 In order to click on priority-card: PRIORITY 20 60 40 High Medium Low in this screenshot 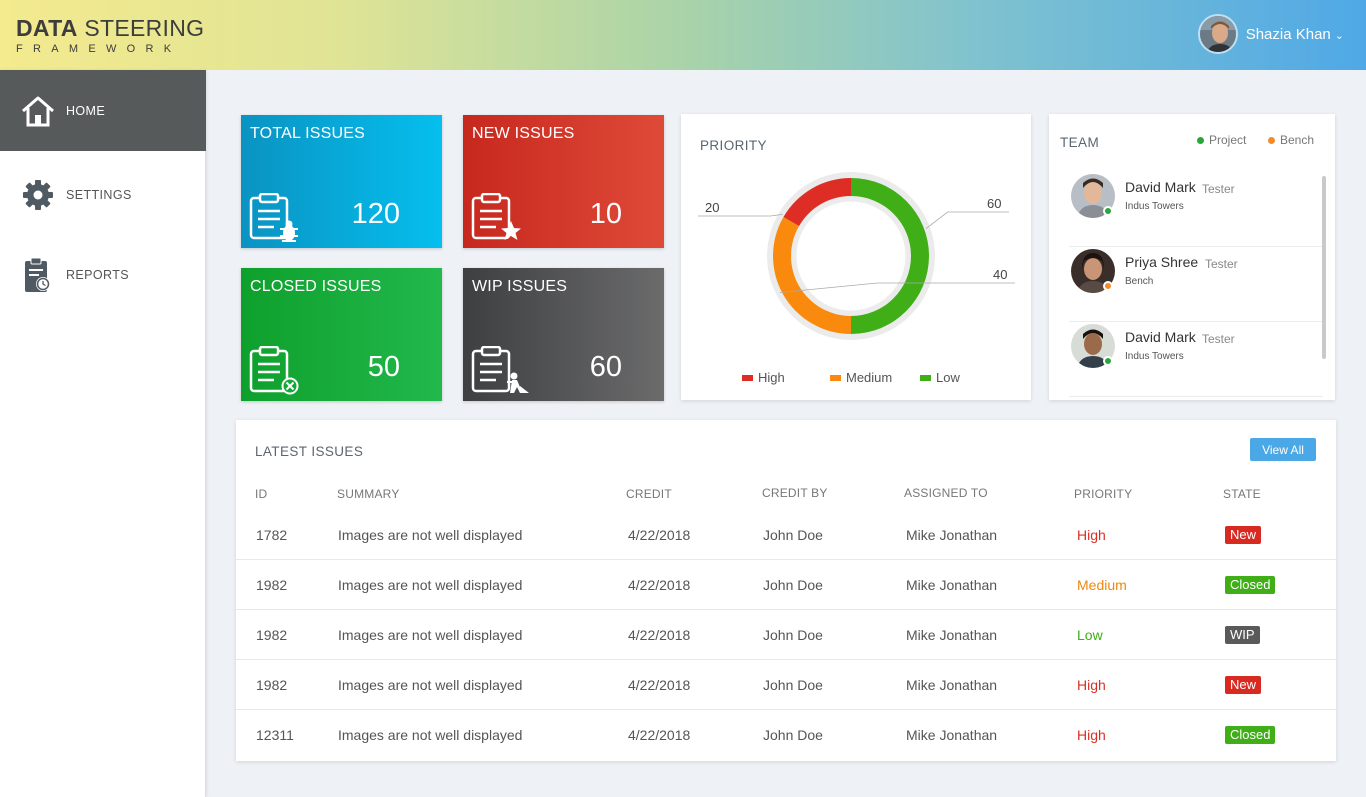, I will do `click(856, 257)`.